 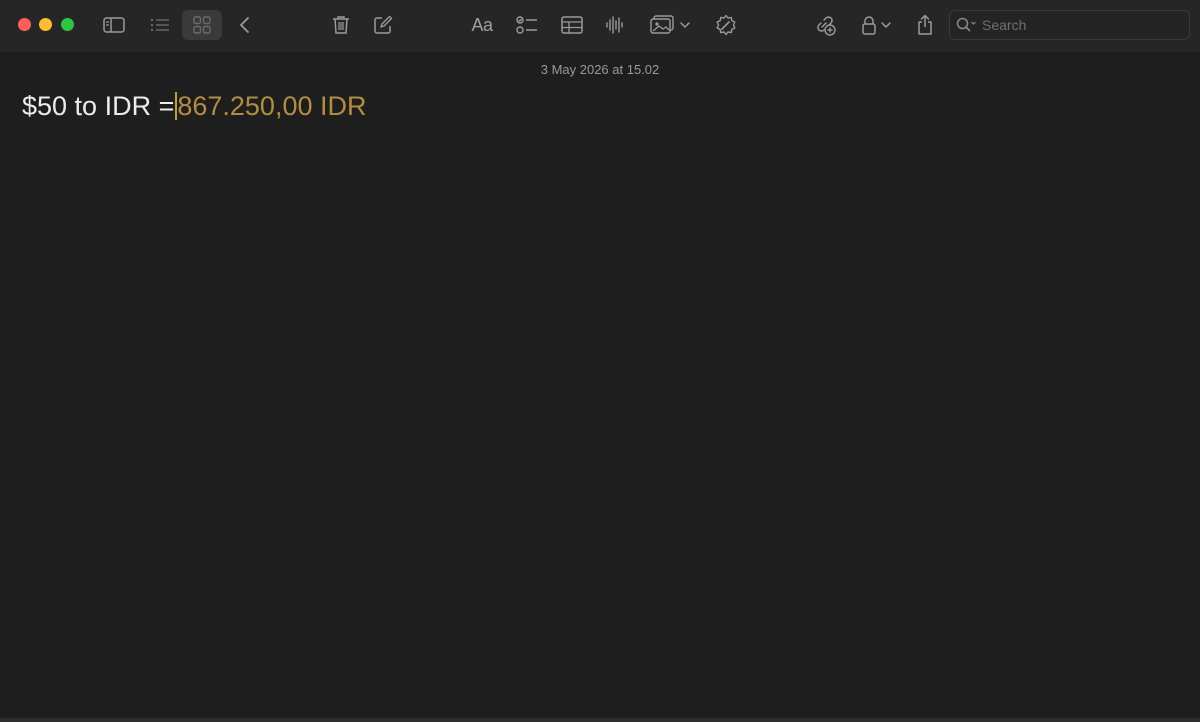 I want to click on math-expression: $50 to IDR =, so click(x=98, y=106).